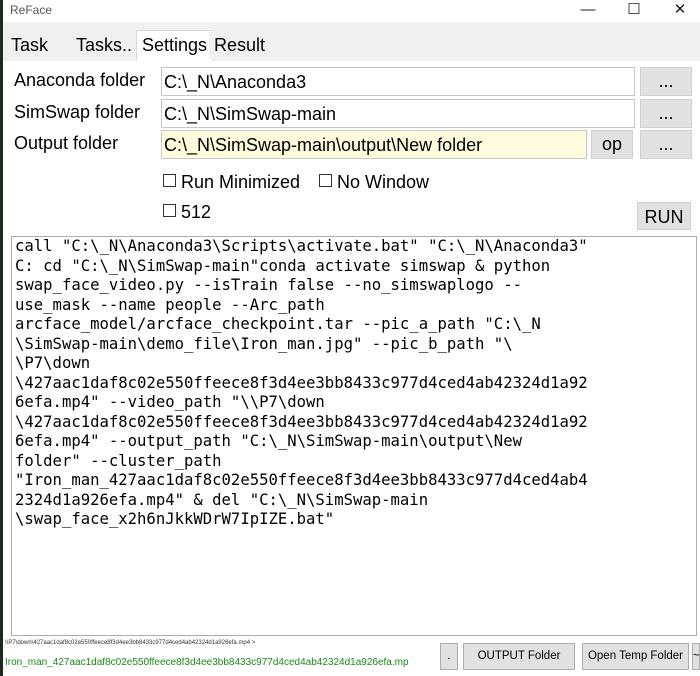 Image resolution: width=700 pixels, height=676 pixels. What do you see at coordinates (241, 182) in the screenshot?
I see `run-minimized-label: Run Minimized` at bounding box center [241, 182].